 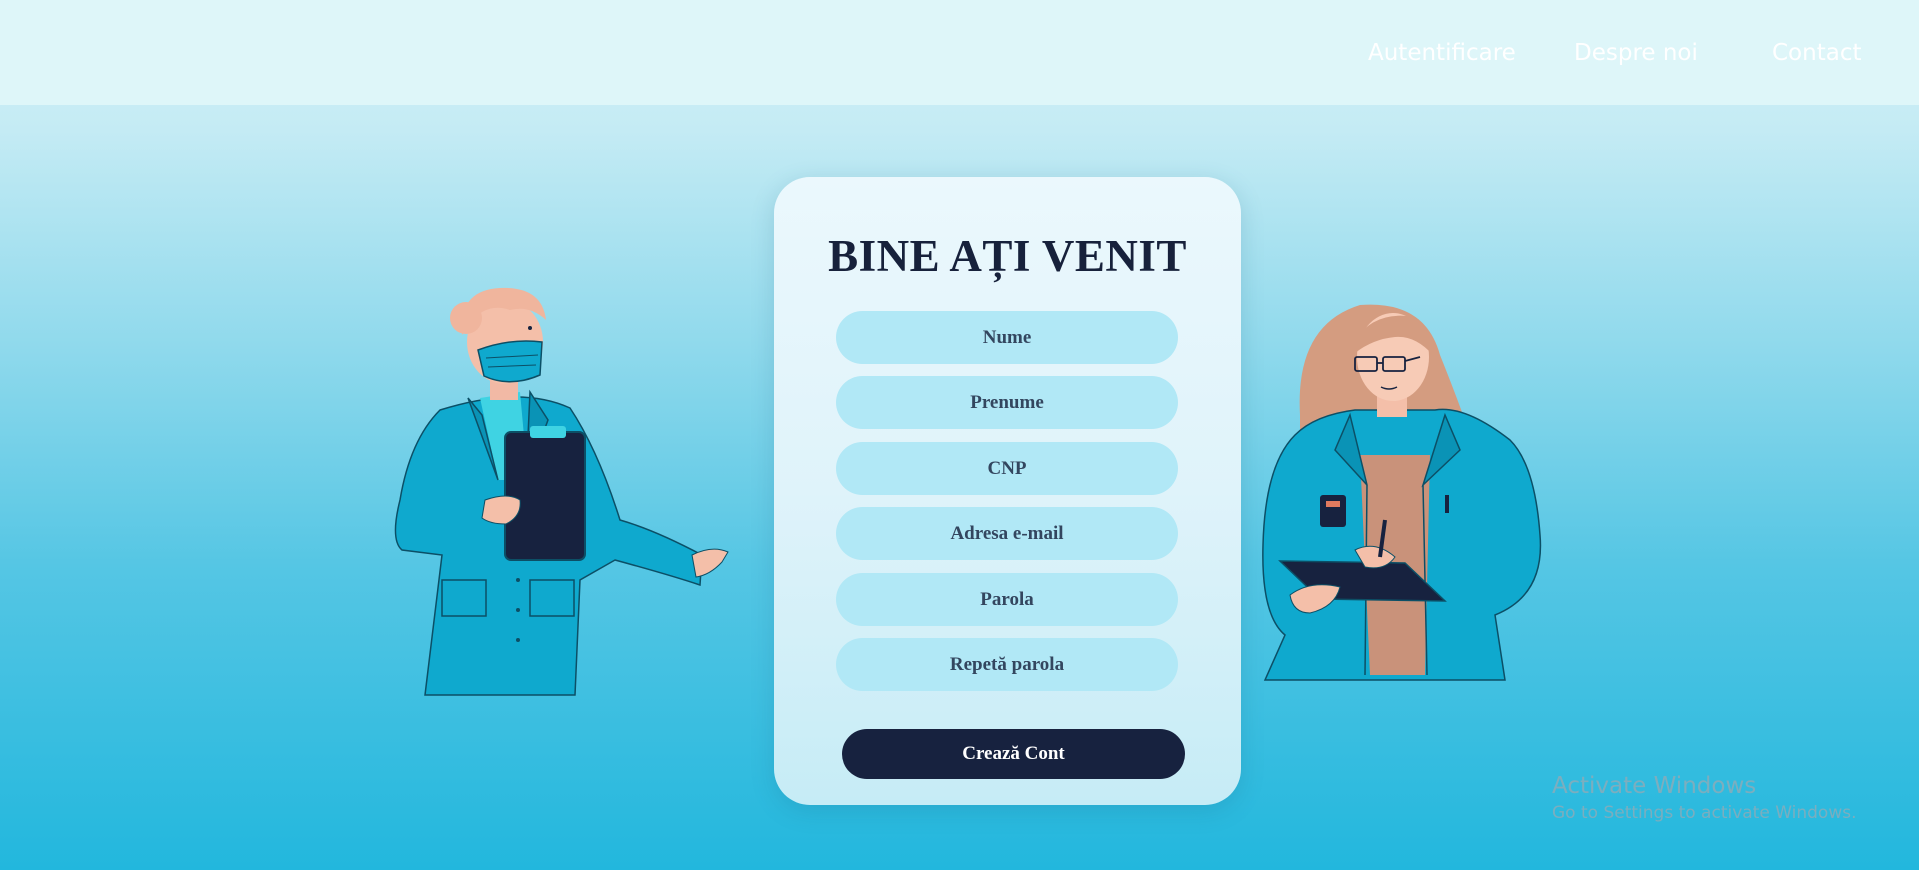 What do you see at coordinates (1013, 754) in the screenshot?
I see `create-account-button: Crează Cont` at bounding box center [1013, 754].